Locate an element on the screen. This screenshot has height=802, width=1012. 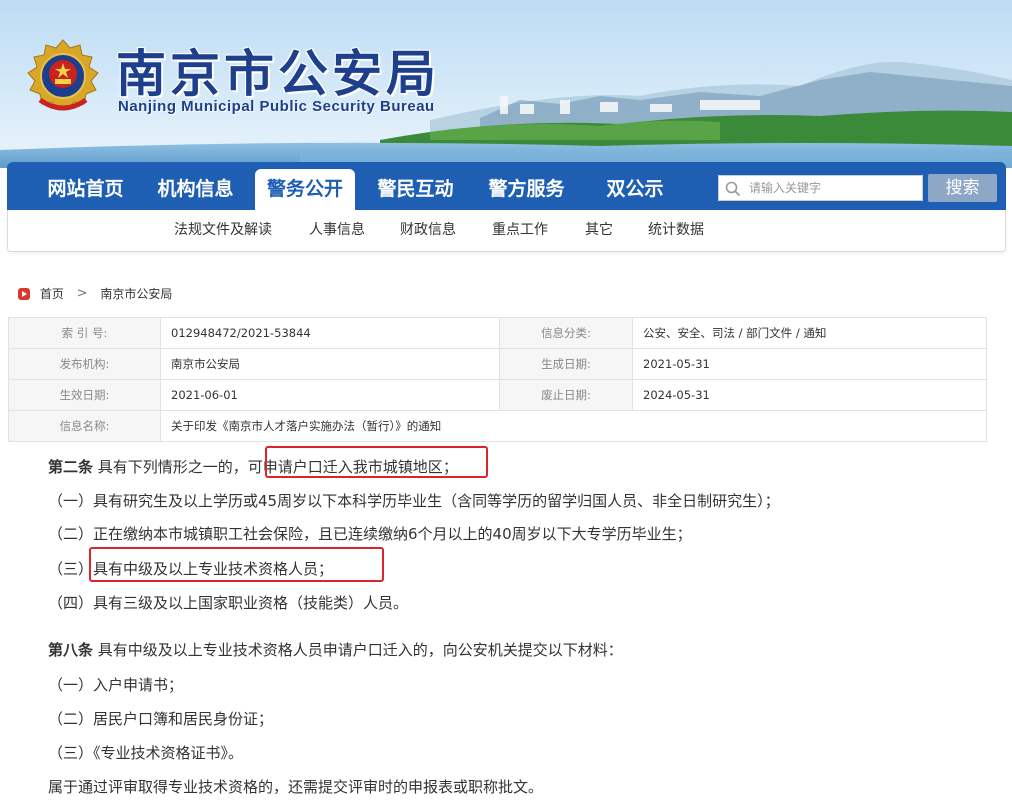
article2-heading: 第二条 is located at coordinates (71, 467).